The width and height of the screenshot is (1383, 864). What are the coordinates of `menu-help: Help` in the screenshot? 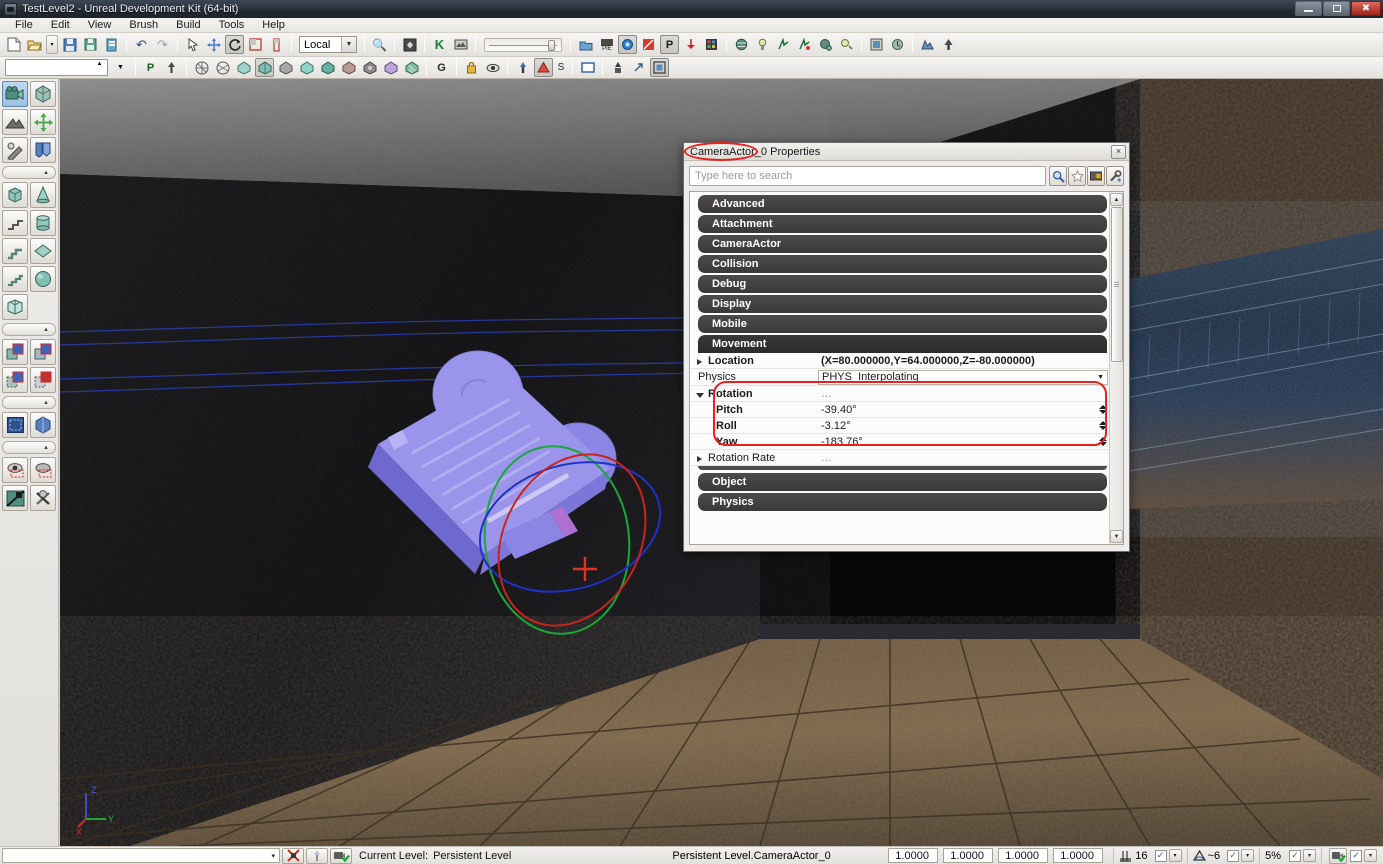 It's located at (273, 25).